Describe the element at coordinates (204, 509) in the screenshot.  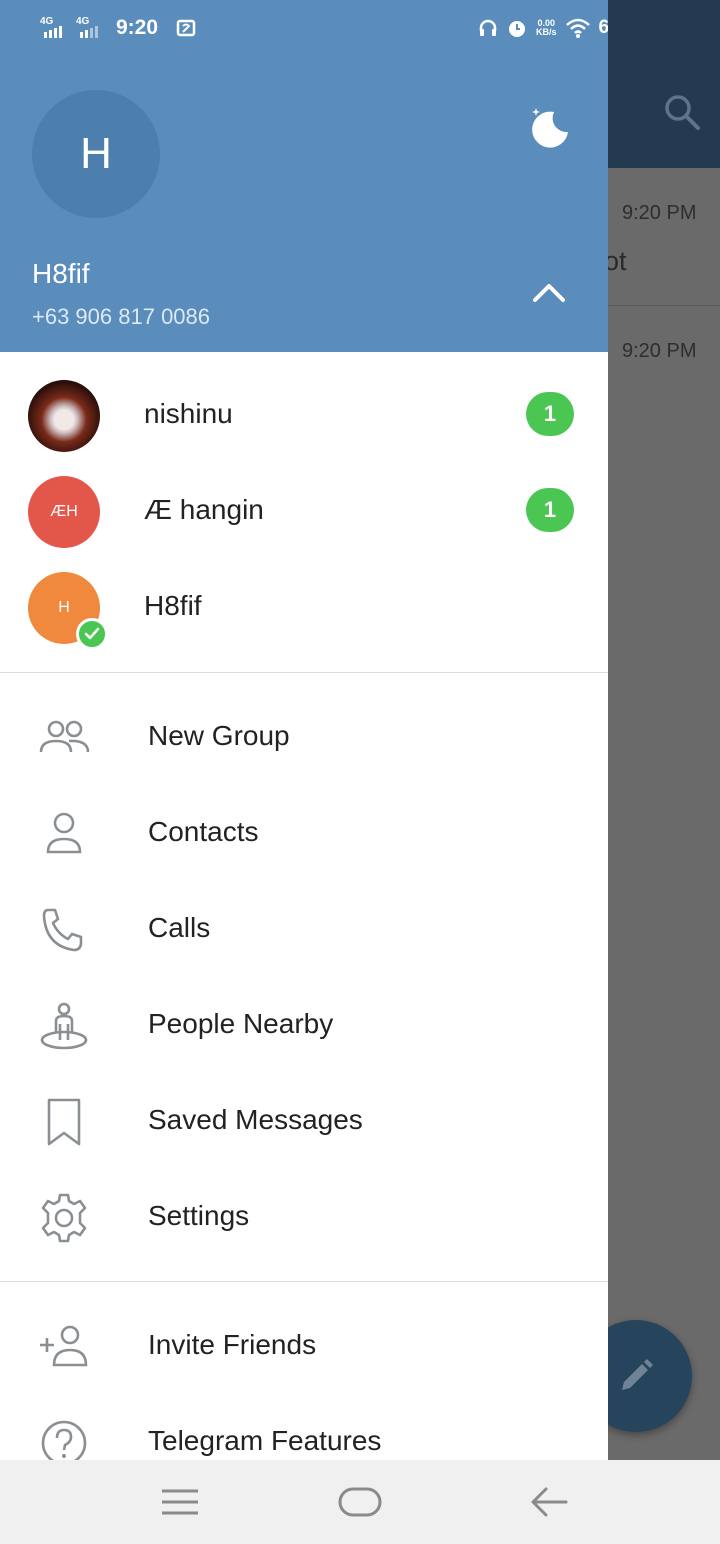
I see `account-name: Æ hangin` at that location.